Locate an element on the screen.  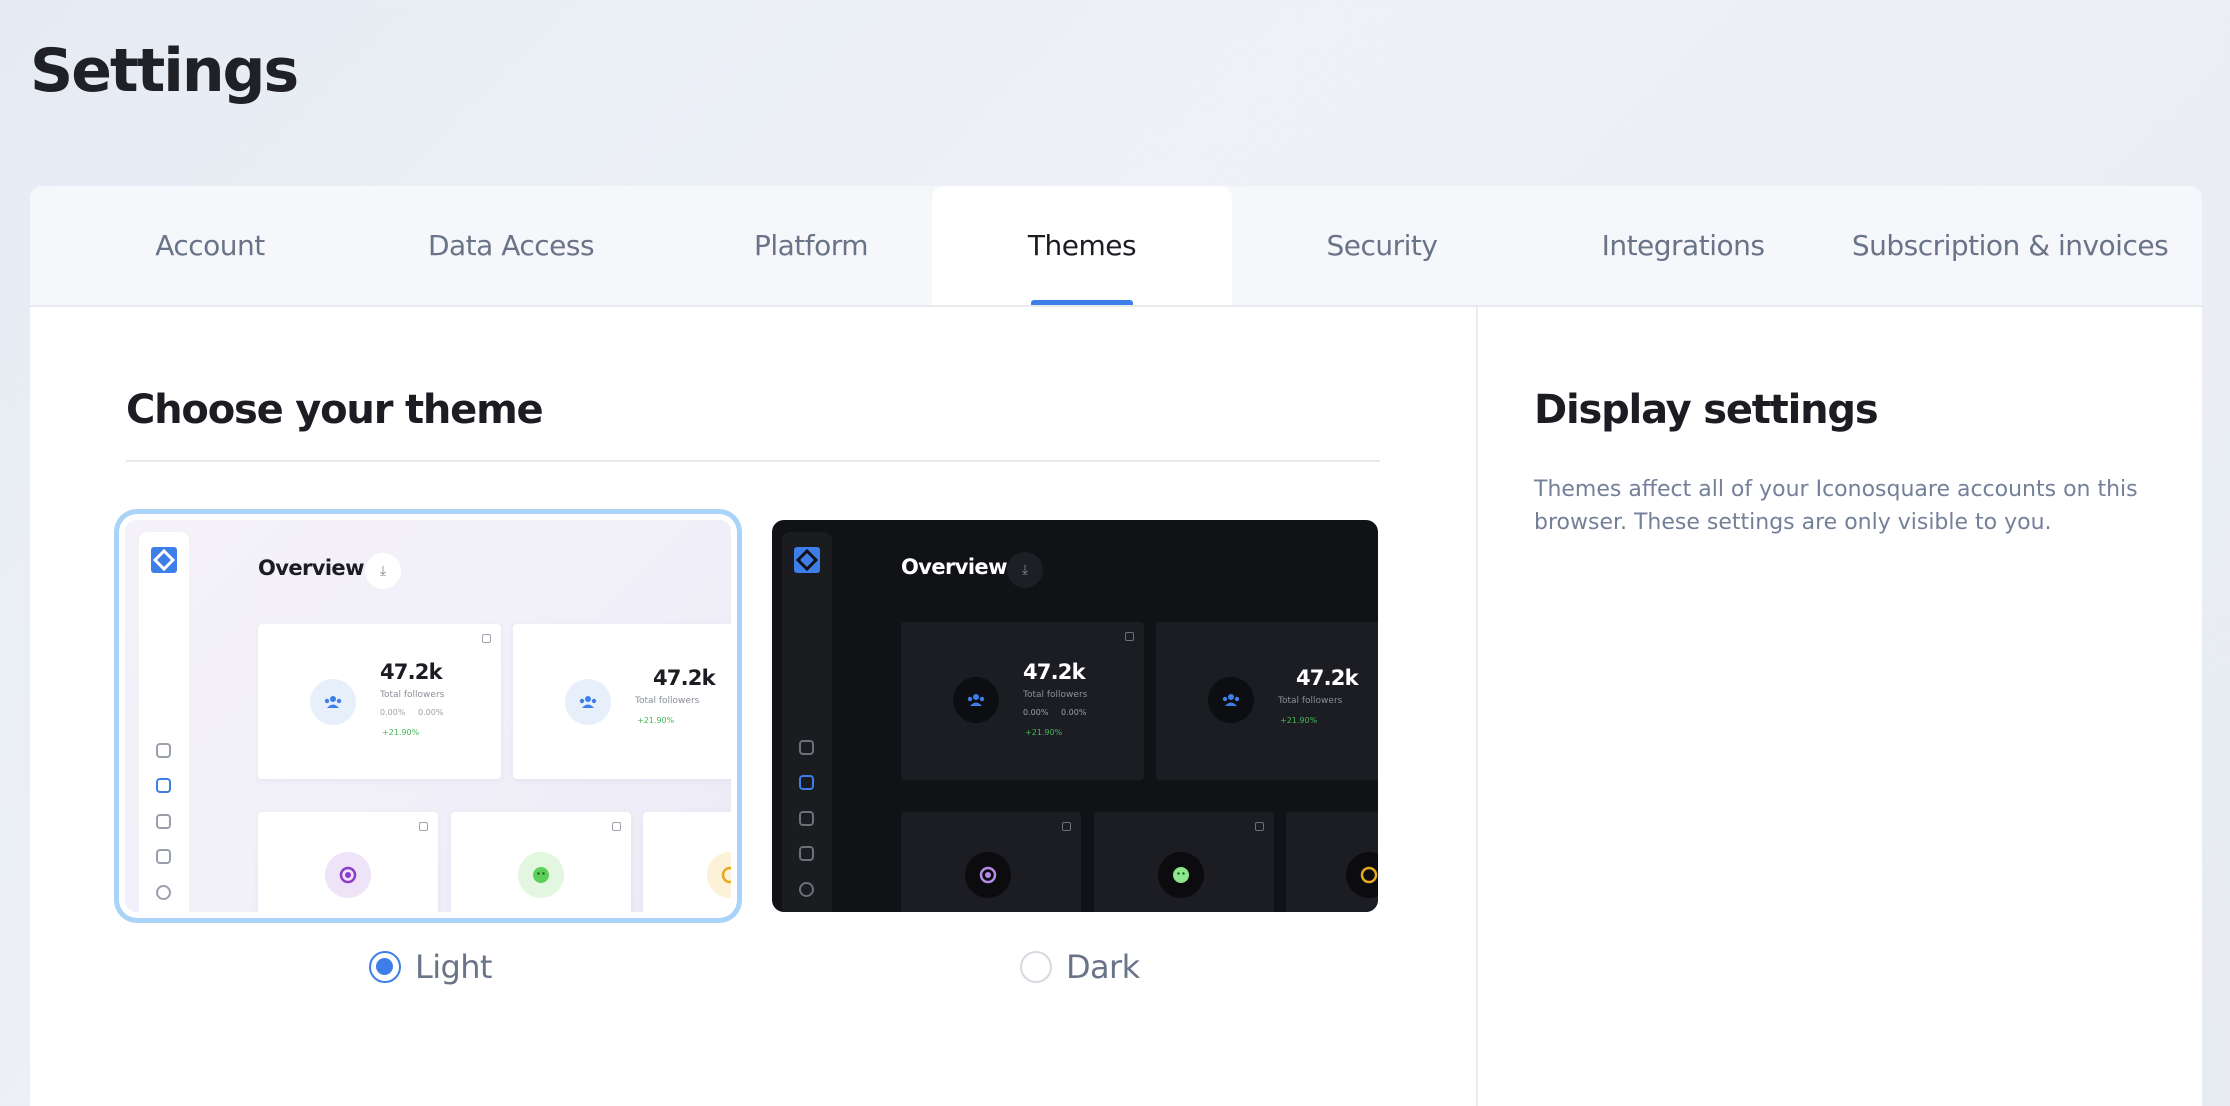
light-theme-option: Light is located at coordinates (430, 967).